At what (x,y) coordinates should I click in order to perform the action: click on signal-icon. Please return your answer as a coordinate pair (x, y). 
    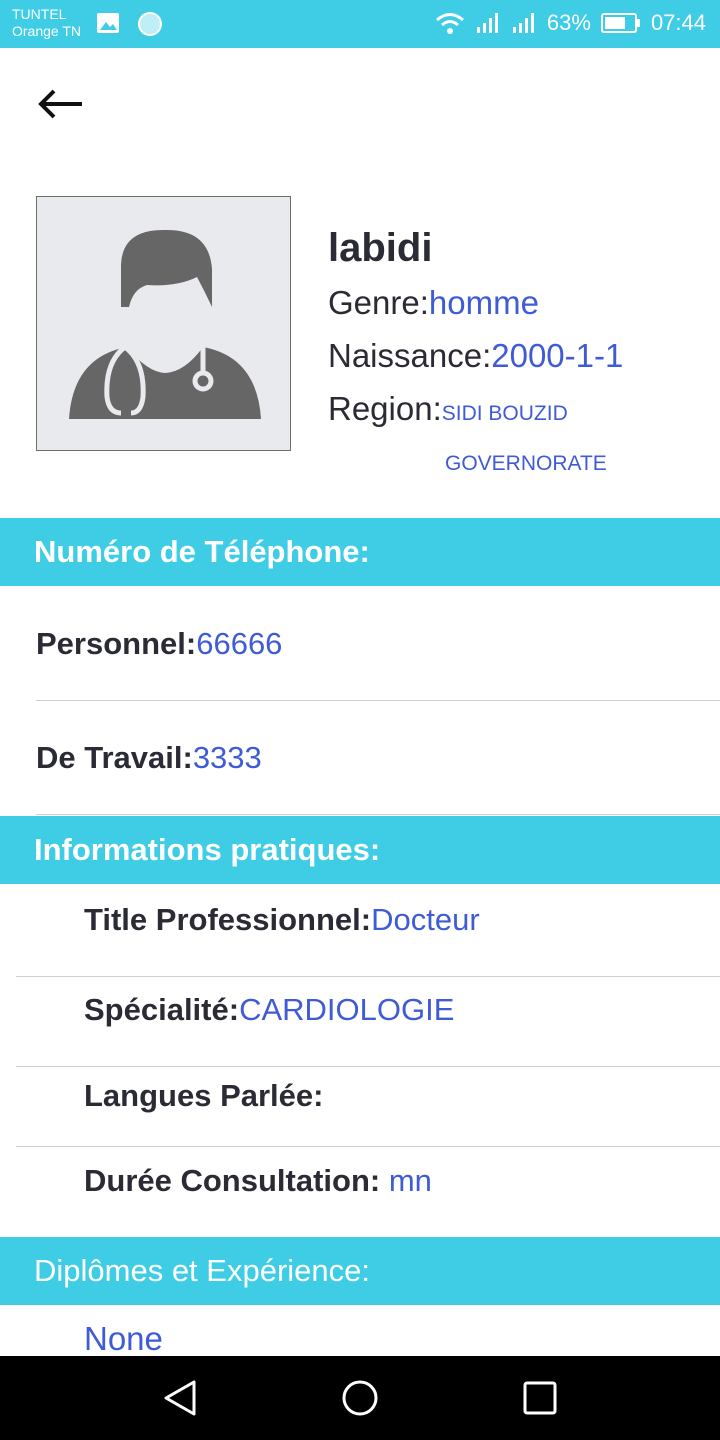
    Looking at the image, I should click on (487, 23).